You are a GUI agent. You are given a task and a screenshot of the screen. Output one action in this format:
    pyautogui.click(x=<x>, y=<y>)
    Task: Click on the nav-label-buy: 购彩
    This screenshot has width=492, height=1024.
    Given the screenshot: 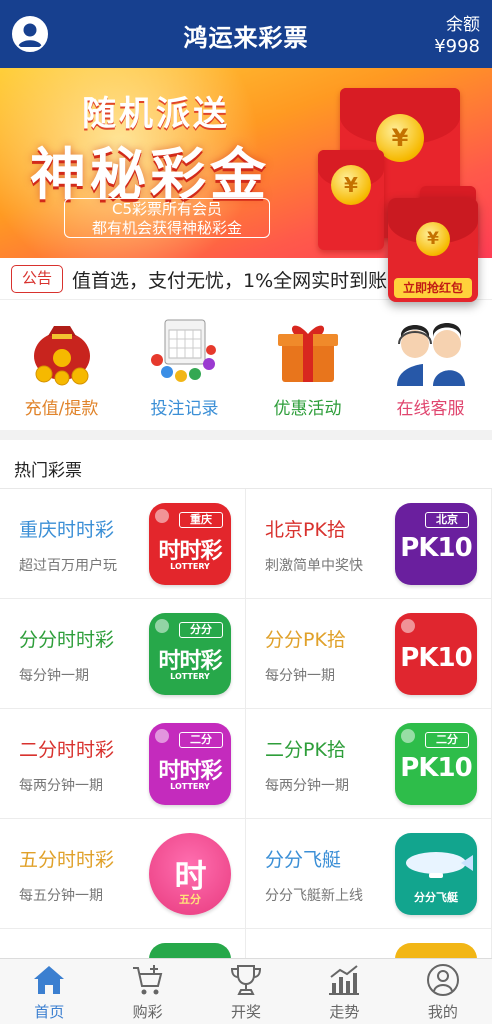 What is the action you would take?
    pyautogui.click(x=147, y=1012)
    